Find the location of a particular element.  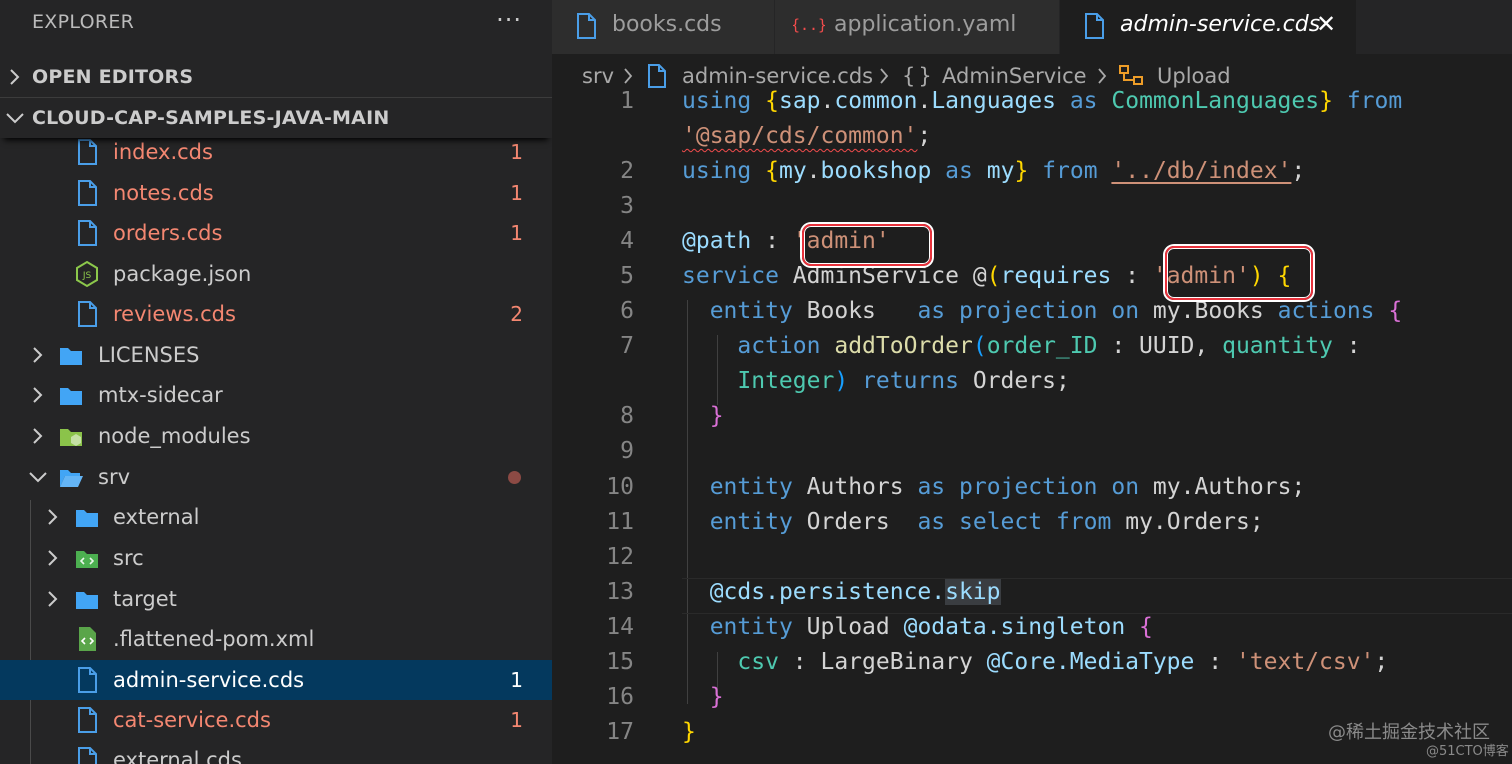

tab-admin-service-cds: admin-service.cds ✕ is located at coordinates (1208, 27).